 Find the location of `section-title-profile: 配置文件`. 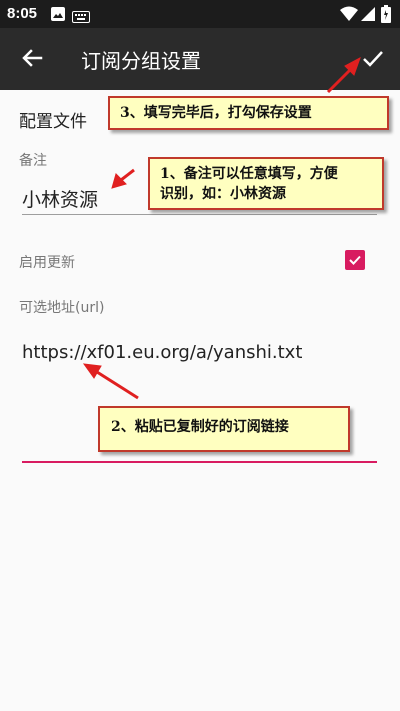

section-title-profile: 配置文件 is located at coordinates (53, 122).